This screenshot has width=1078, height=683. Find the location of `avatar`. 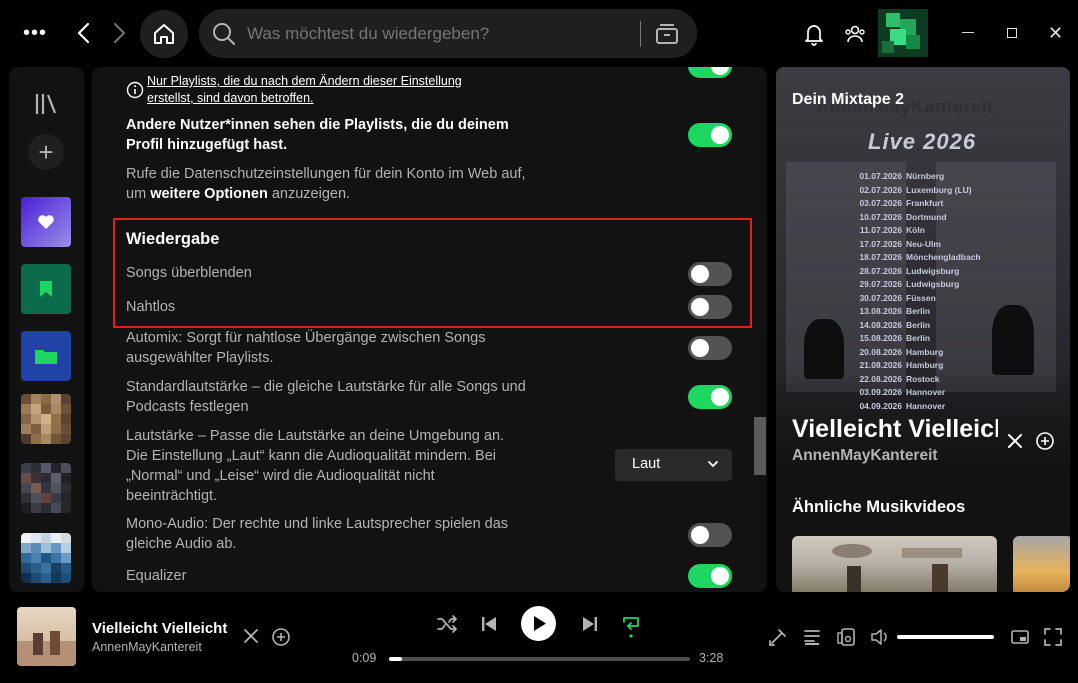

avatar is located at coordinates (903, 33).